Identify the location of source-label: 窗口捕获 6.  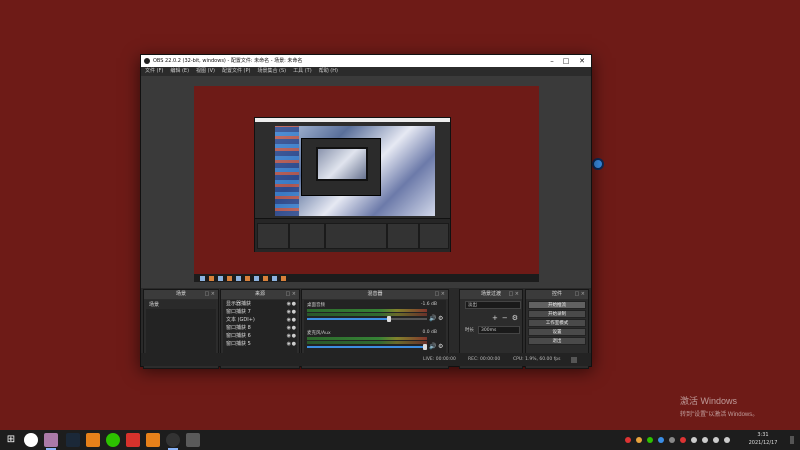
(238, 336).